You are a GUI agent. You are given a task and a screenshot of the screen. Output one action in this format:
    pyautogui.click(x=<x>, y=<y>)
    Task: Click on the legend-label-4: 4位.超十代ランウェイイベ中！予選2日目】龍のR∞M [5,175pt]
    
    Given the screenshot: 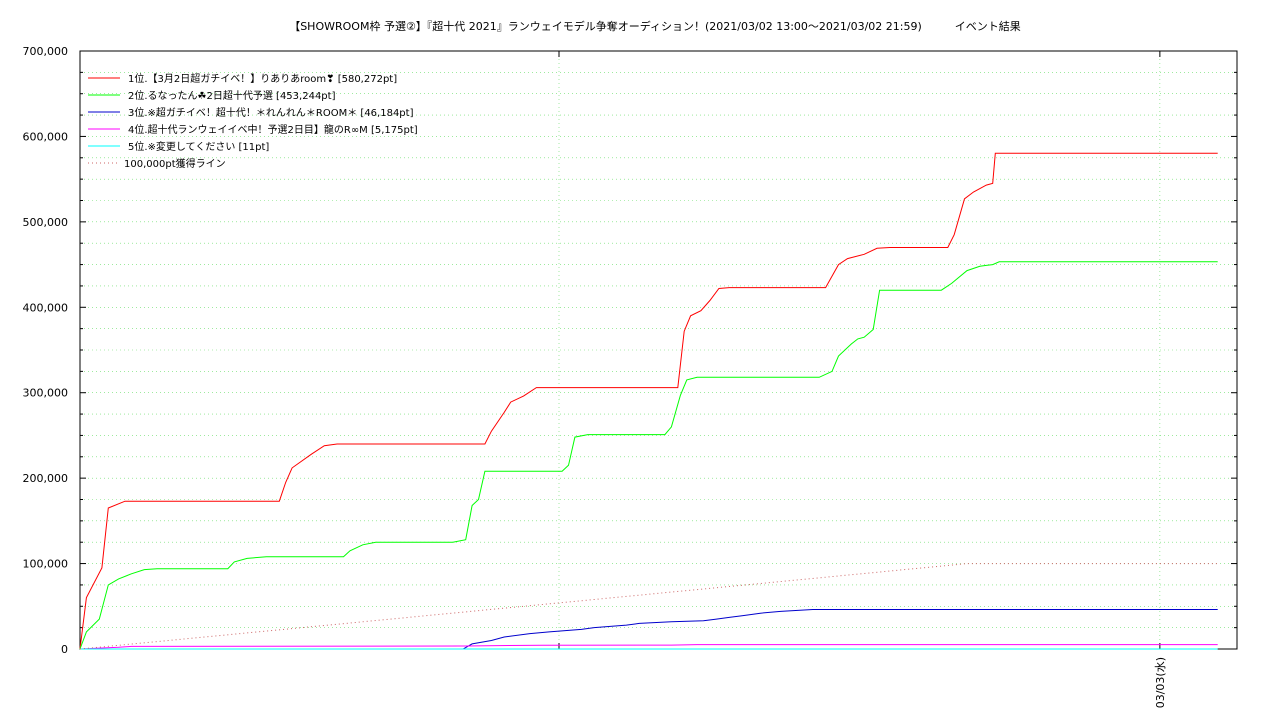 What is the action you would take?
    pyautogui.click(x=273, y=129)
    